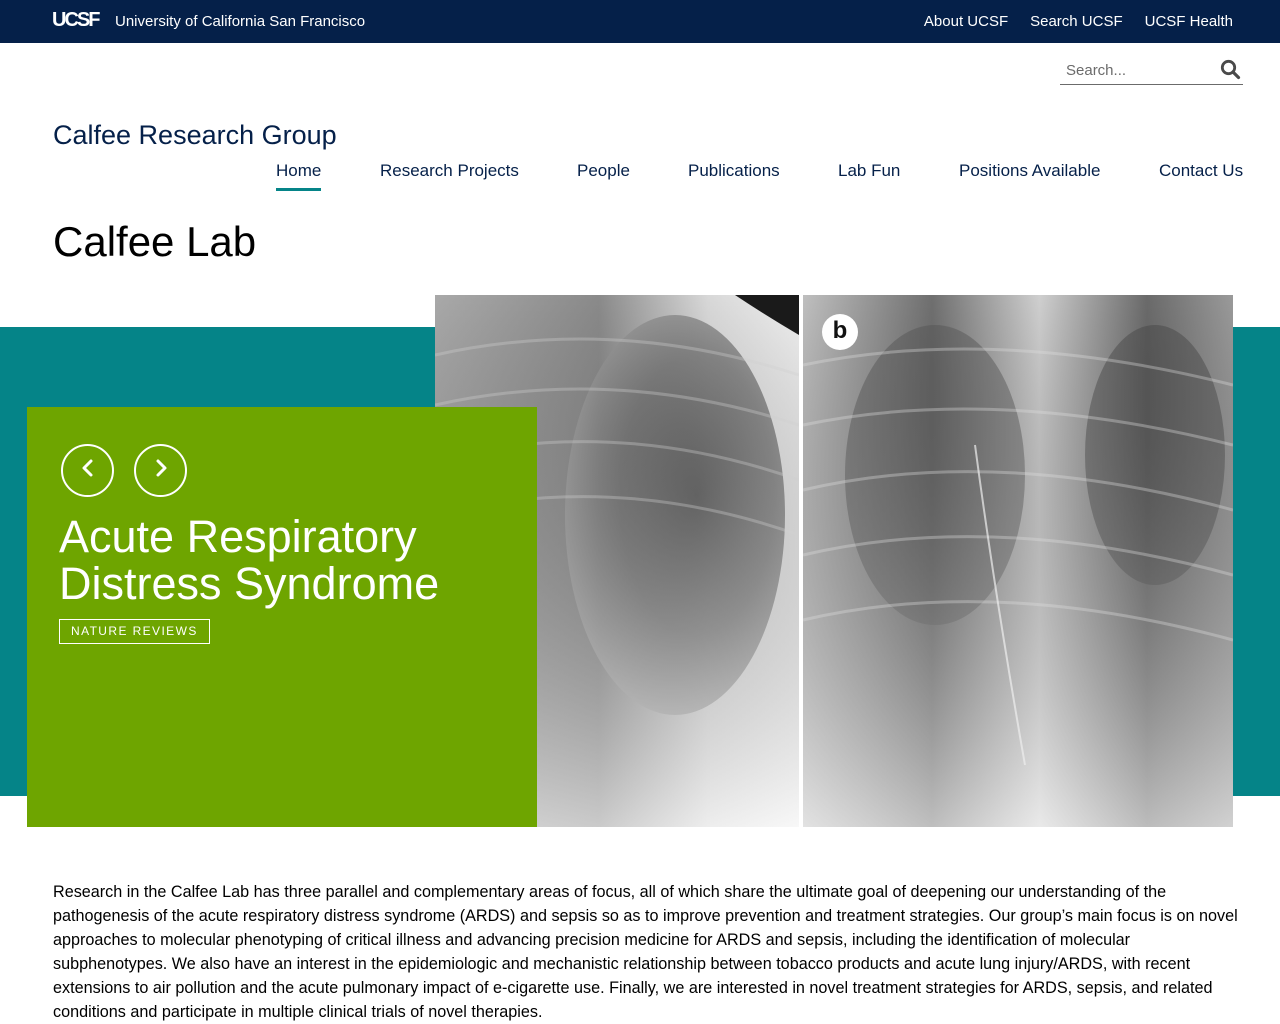 The width and height of the screenshot is (1280, 1024). What do you see at coordinates (155, 241) in the screenshot?
I see `page-title: Calfee Lab` at bounding box center [155, 241].